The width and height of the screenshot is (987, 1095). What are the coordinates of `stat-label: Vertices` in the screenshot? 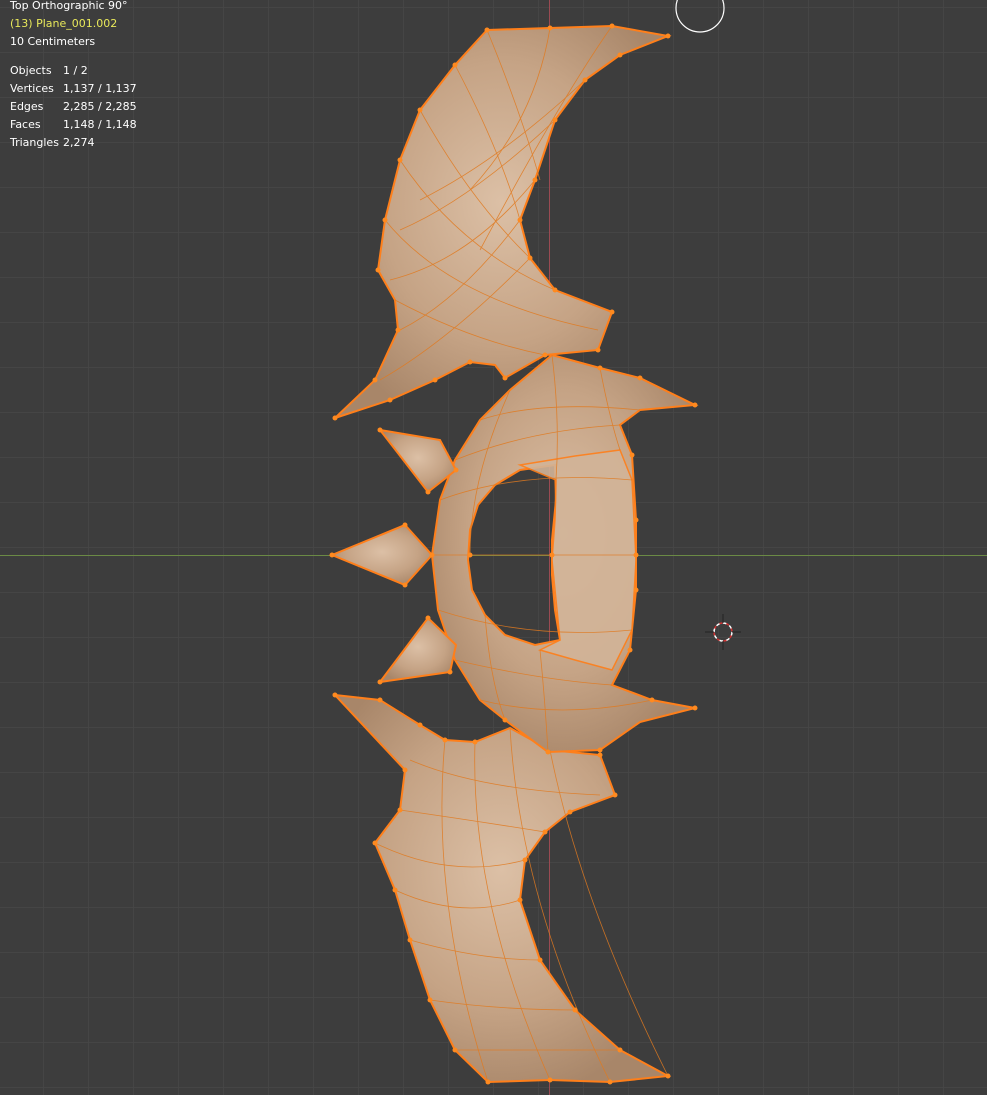 It's located at (32, 88).